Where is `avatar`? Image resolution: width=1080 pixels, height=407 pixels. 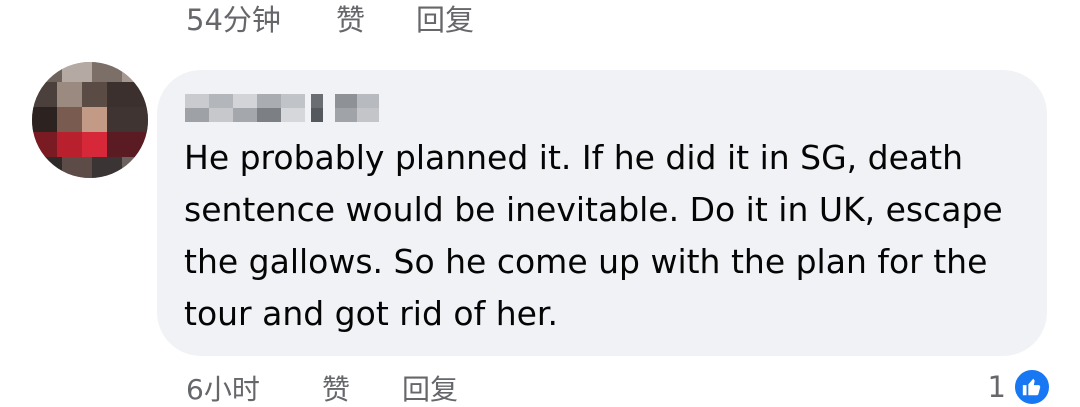
avatar is located at coordinates (90, 120).